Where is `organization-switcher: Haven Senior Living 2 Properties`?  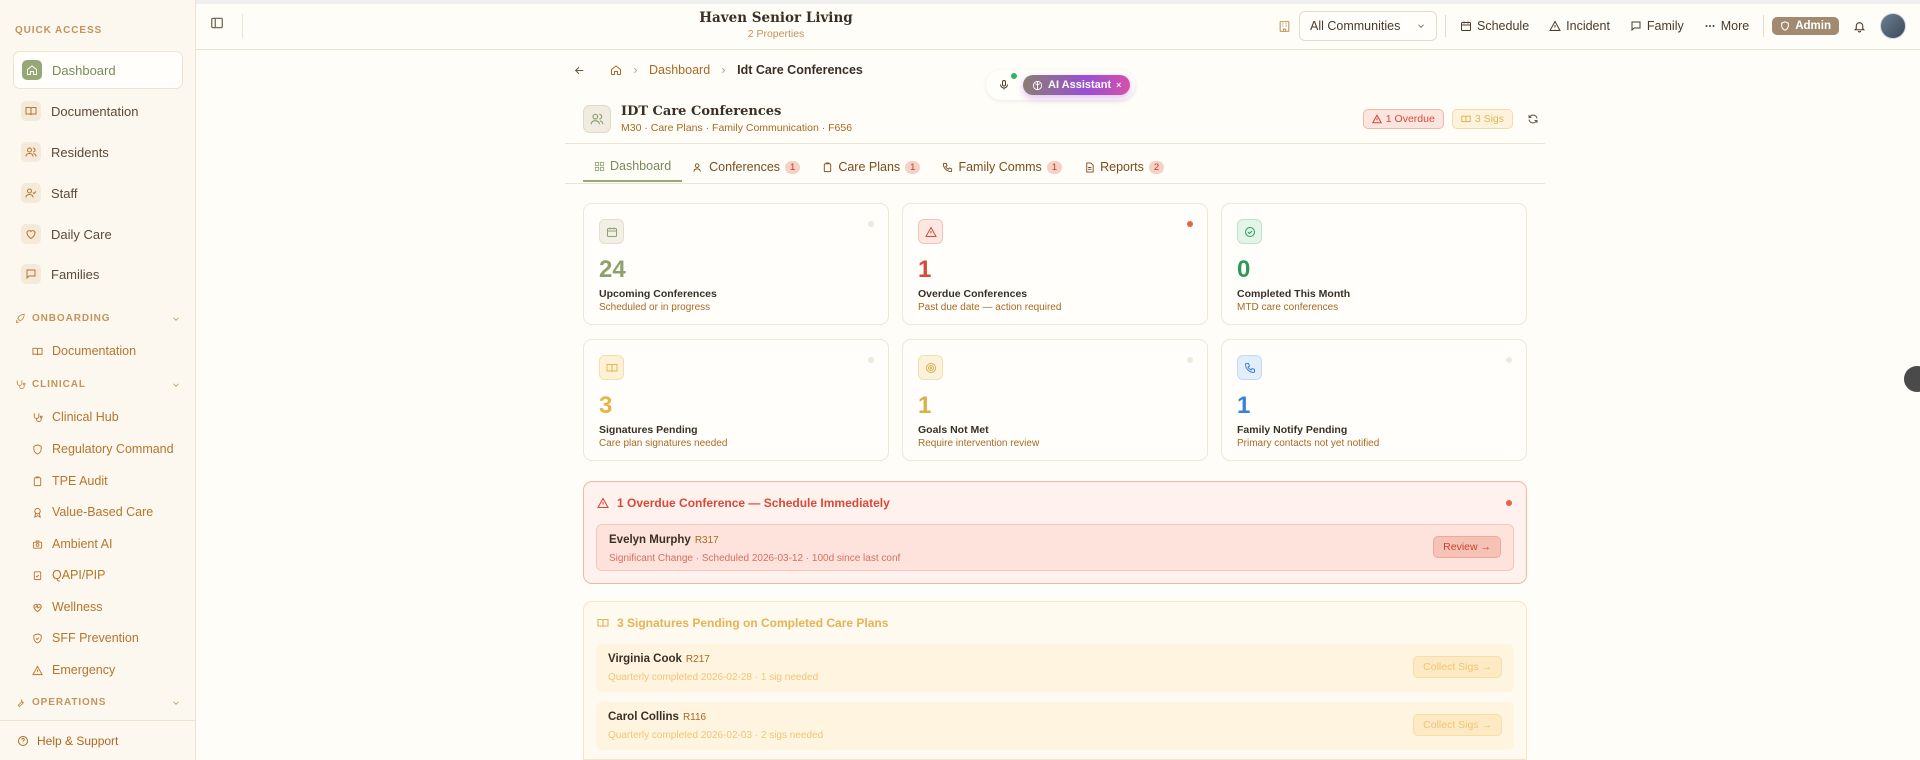
organization-switcher: Haven Senior Living 2 Properties is located at coordinates (776, 25).